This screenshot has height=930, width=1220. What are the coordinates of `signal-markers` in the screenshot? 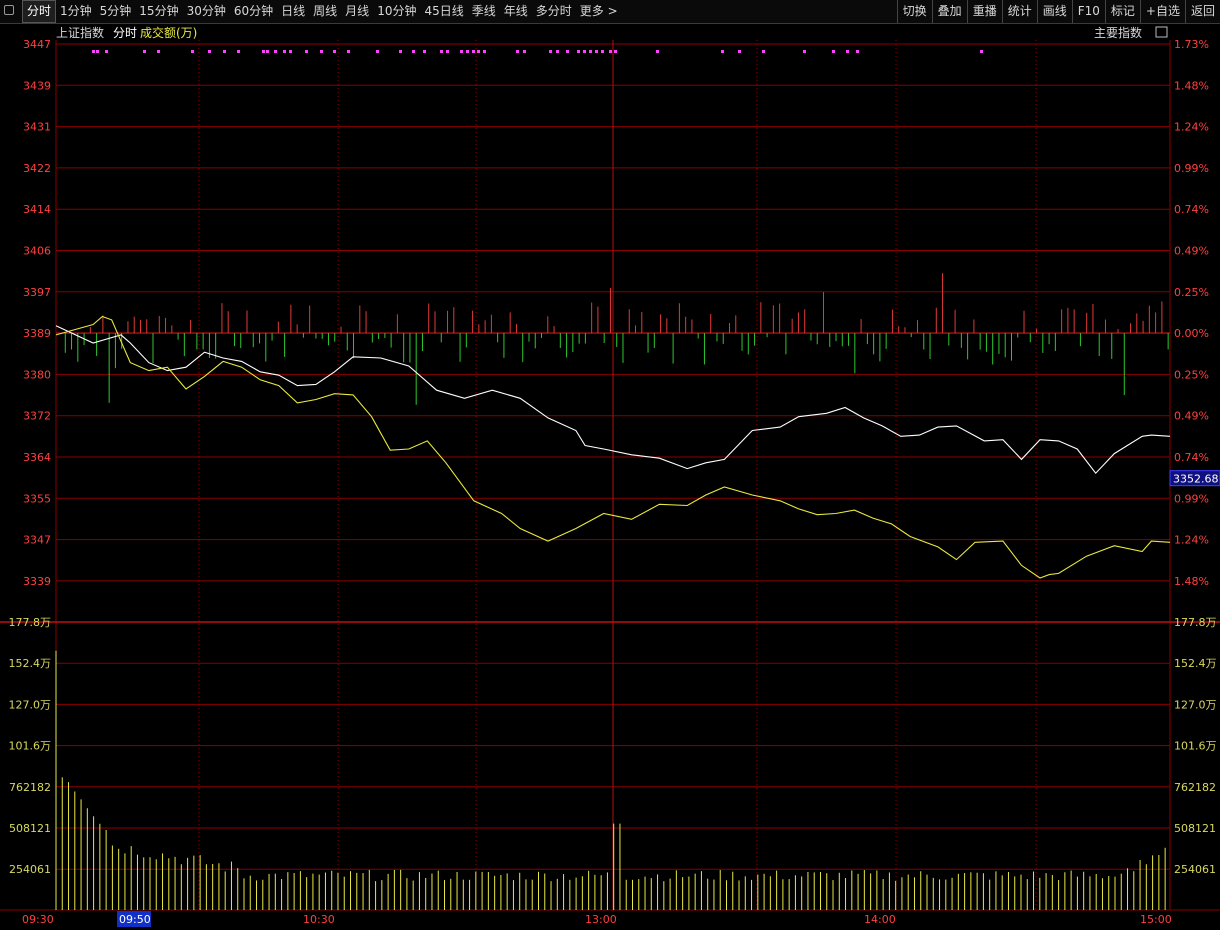 It's located at (537, 51).